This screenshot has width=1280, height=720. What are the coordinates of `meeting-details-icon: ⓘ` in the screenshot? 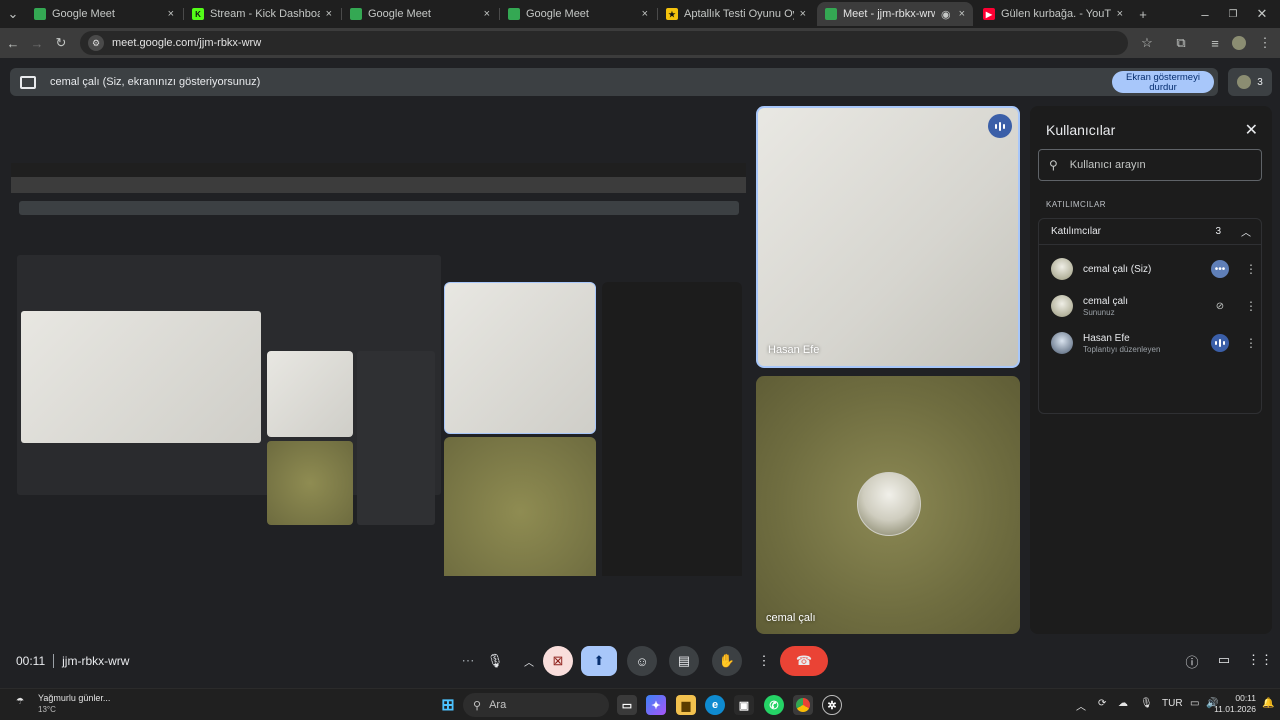 It's located at (1192, 661).